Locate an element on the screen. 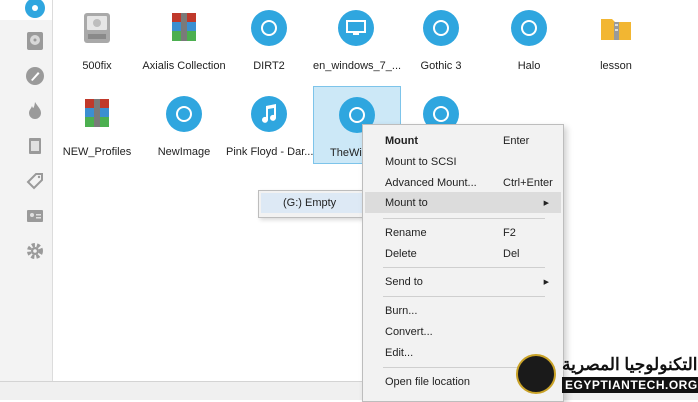  virtual-drive-icon is located at coordinates (35, 41).